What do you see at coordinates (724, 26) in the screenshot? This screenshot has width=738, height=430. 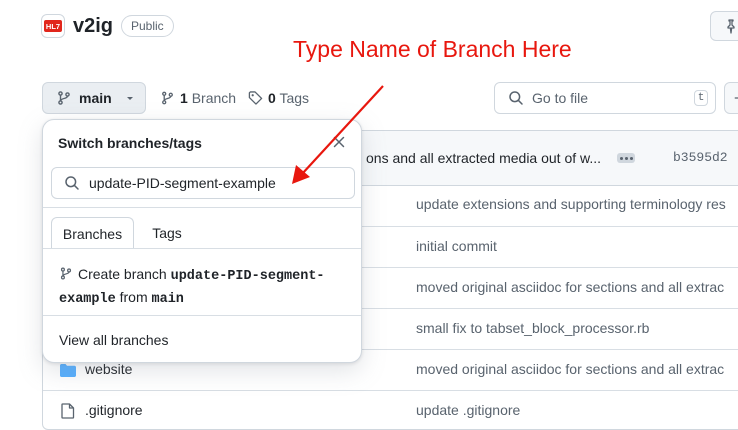 I see `pin-button` at bounding box center [724, 26].